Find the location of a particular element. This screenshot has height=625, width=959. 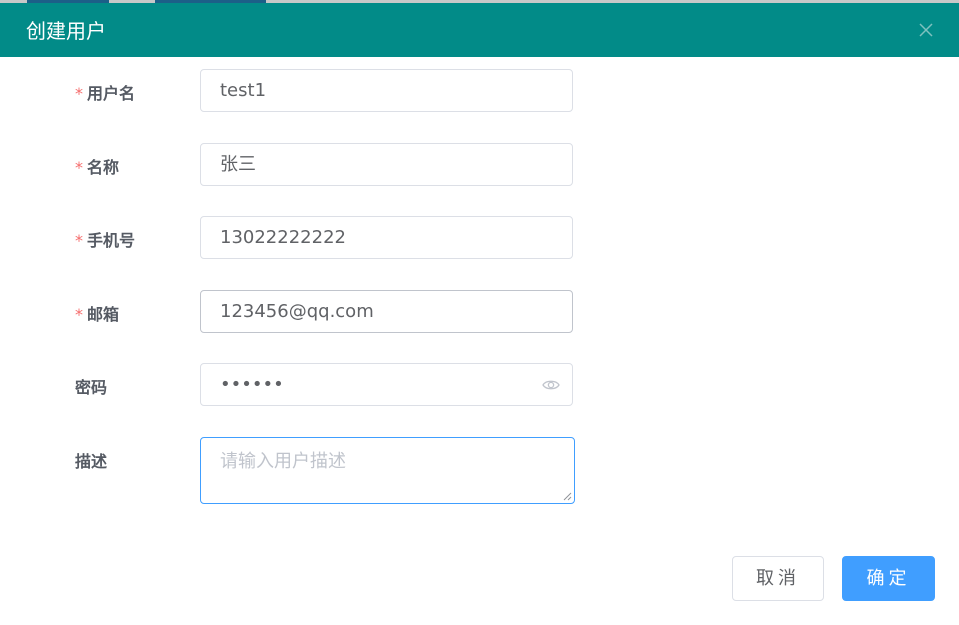

username-input: test1 is located at coordinates (386, 90).